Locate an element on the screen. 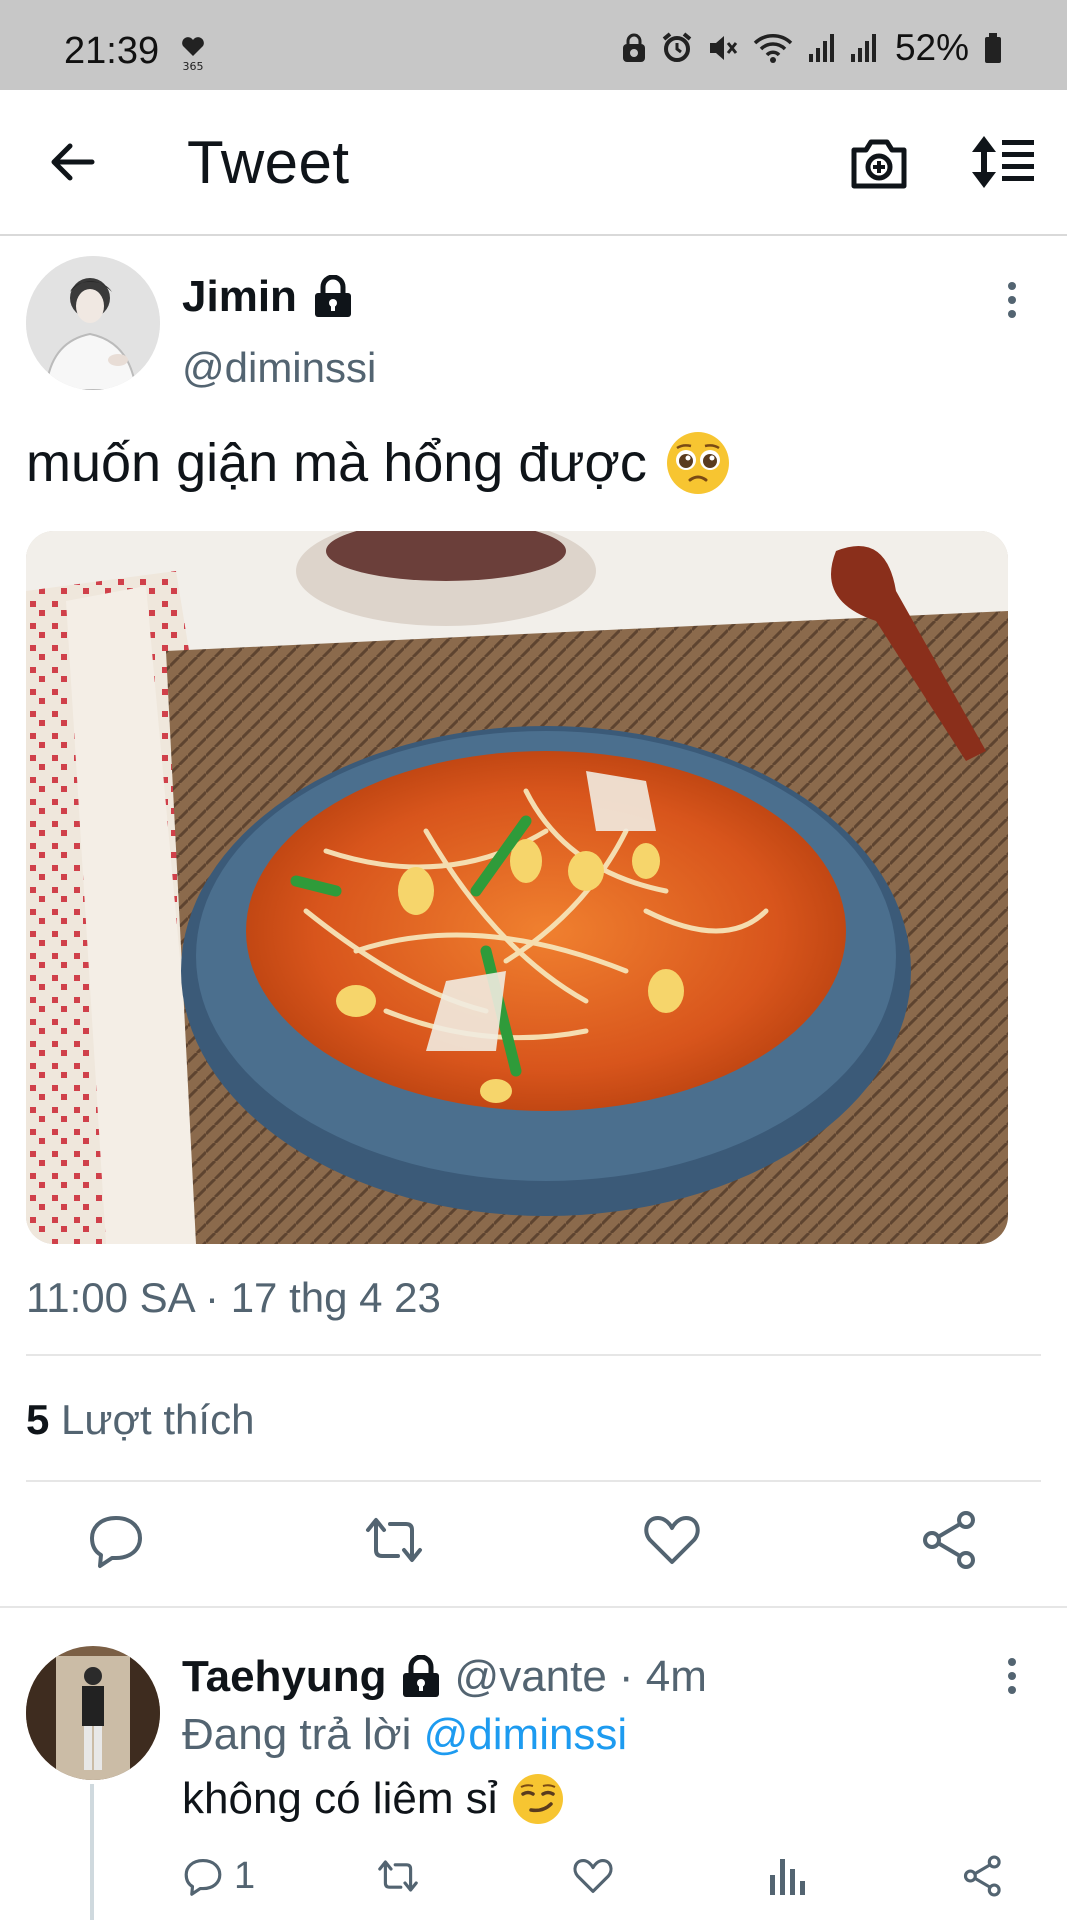 The width and height of the screenshot is (1067, 1920). reply-like-button is located at coordinates (593, 1876).